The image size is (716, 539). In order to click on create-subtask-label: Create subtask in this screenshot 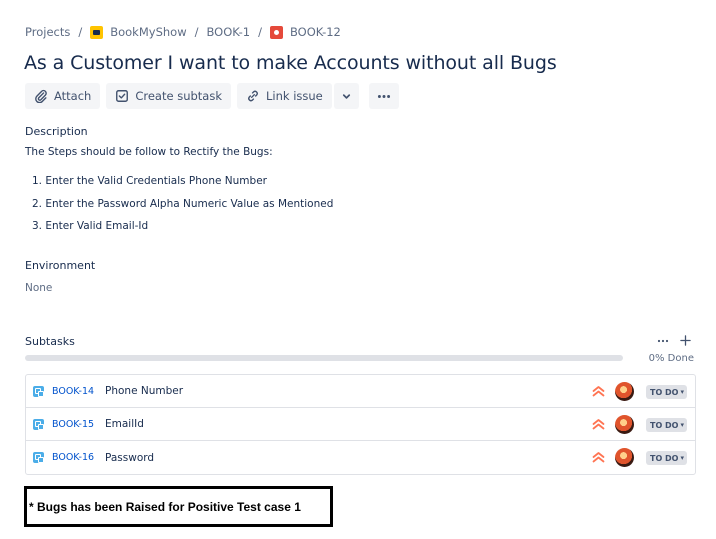, I will do `click(178, 96)`.